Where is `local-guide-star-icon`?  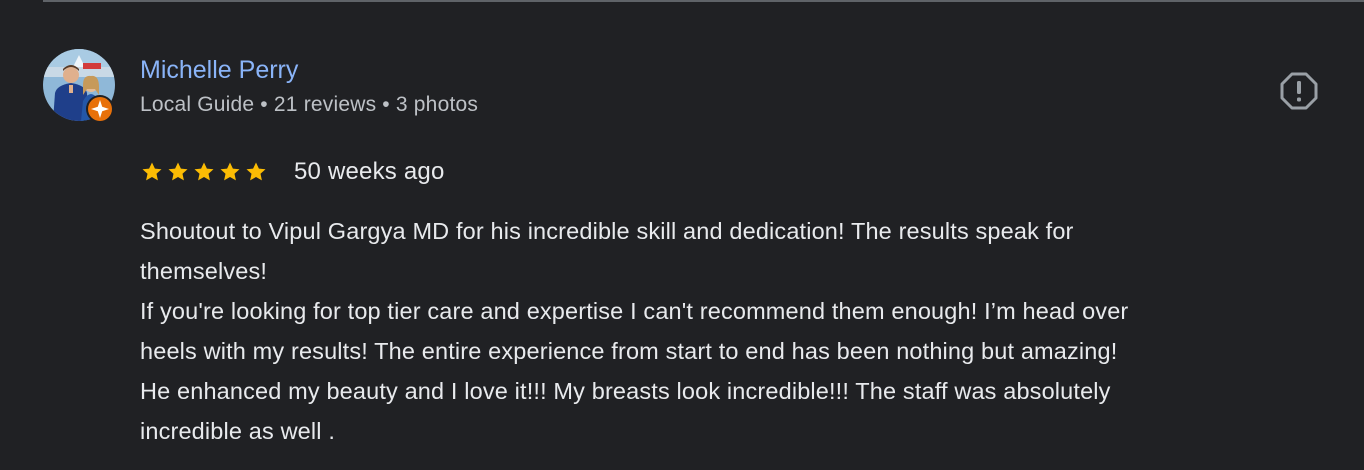 local-guide-star-icon is located at coordinates (100, 109).